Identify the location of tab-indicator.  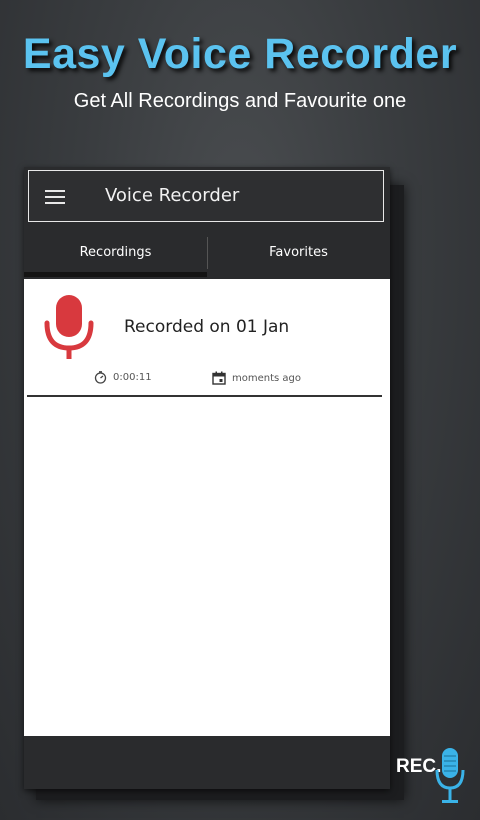
(115, 274).